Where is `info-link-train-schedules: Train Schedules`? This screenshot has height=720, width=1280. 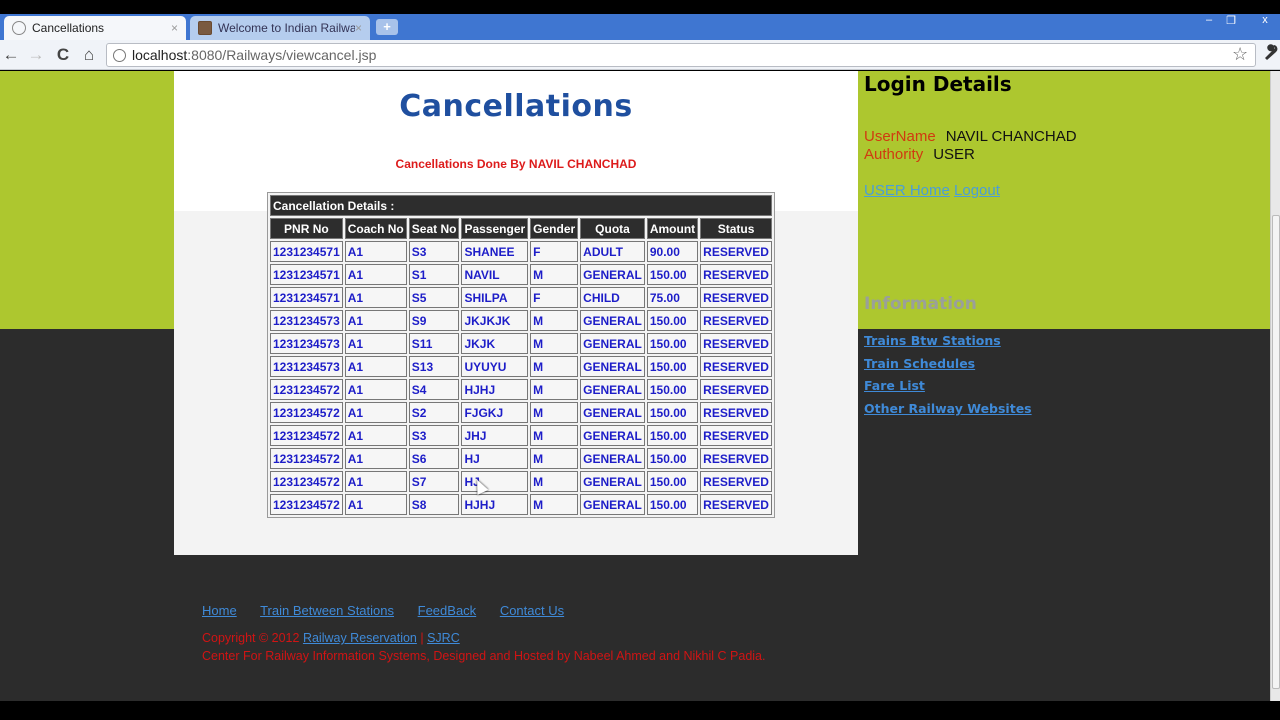
info-link-train-schedules: Train Schedules is located at coordinates (948, 367).